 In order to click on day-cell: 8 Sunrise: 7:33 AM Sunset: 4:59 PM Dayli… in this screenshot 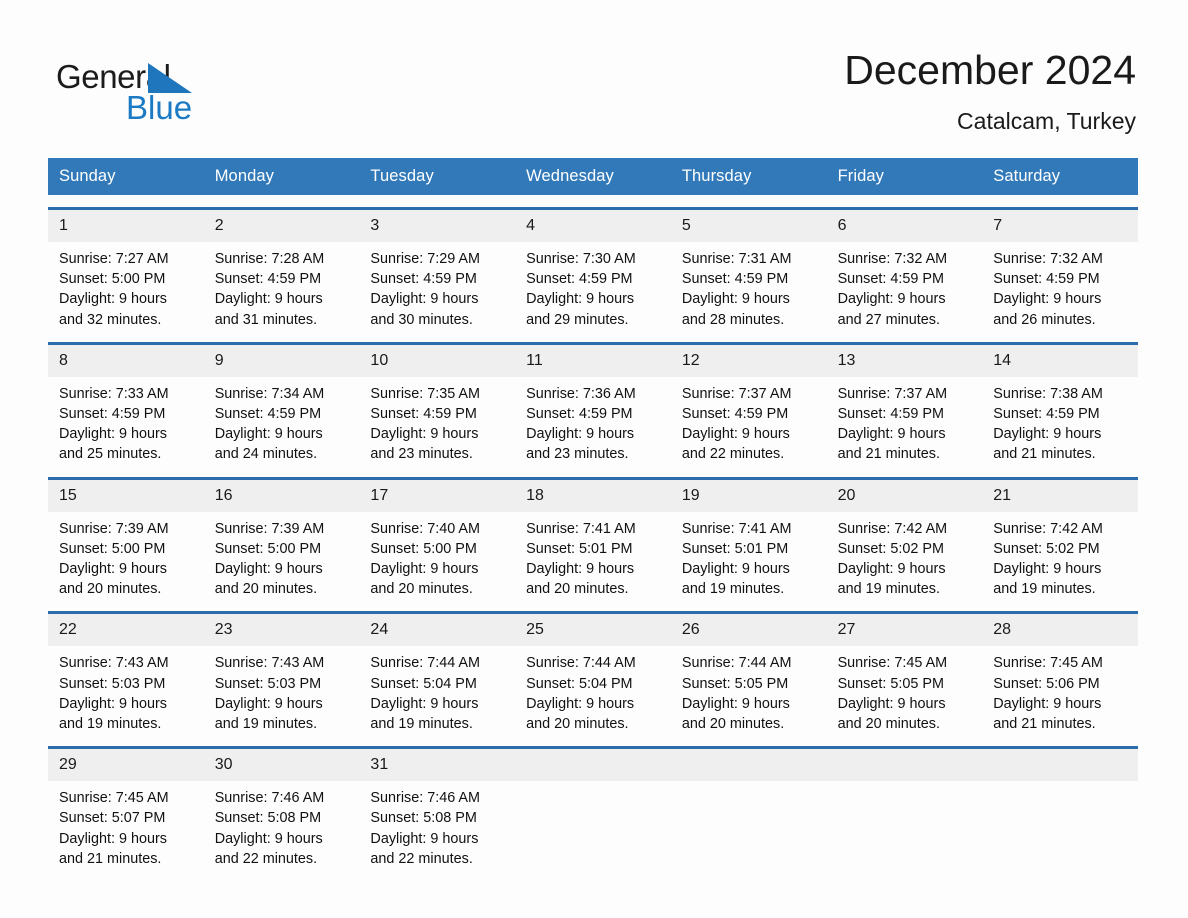, I will do `click(126, 404)`.